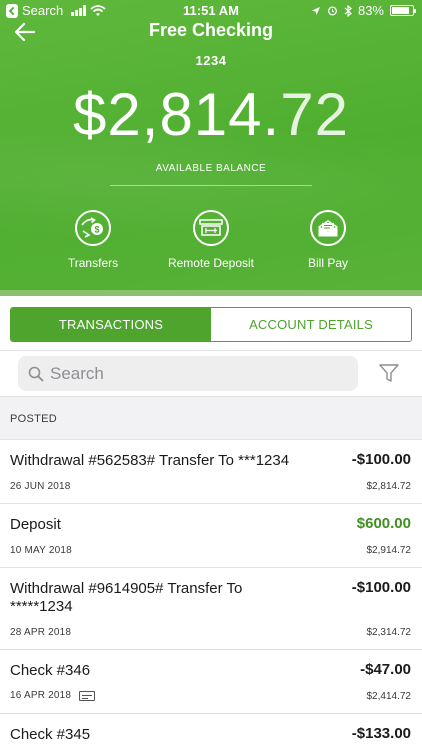 The width and height of the screenshot is (422, 750). I want to click on transfers-label: Transfers, so click(93, 263).